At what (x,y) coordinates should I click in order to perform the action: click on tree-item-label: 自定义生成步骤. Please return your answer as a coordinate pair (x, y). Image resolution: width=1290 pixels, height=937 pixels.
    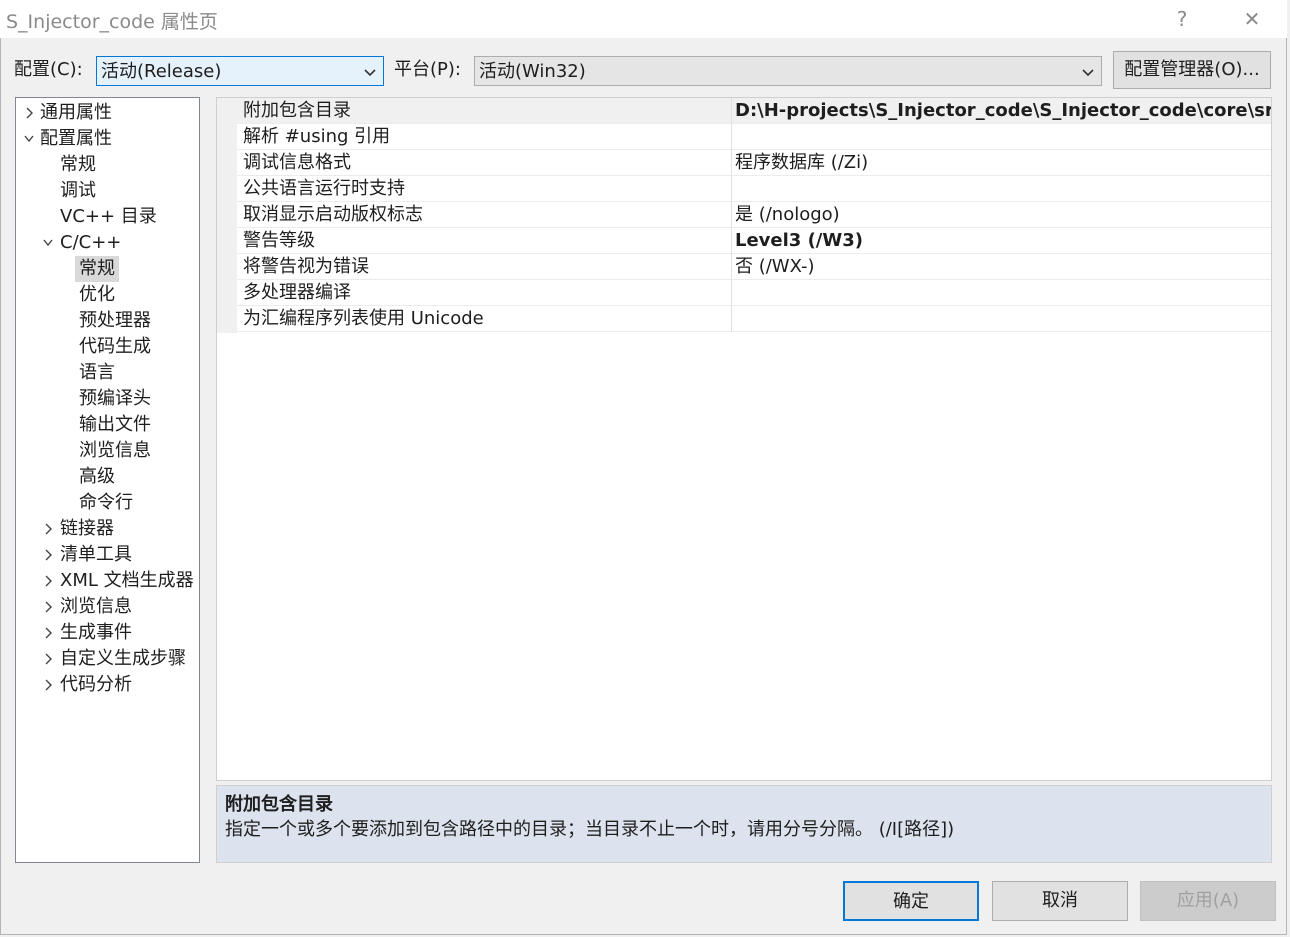
    Looking at the image, I should click on (123, 658).